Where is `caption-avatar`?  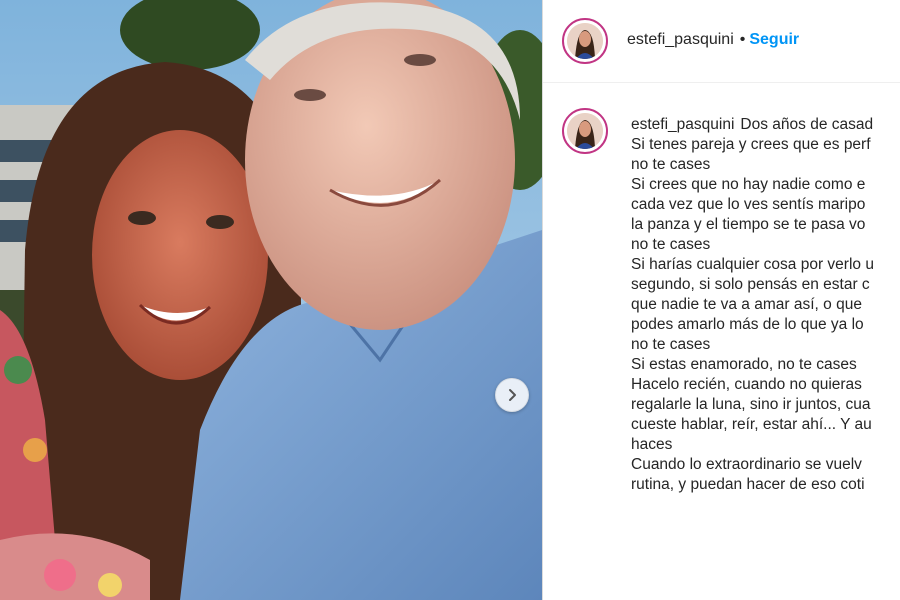 caption-avatar is located at coordinates (585, 131).